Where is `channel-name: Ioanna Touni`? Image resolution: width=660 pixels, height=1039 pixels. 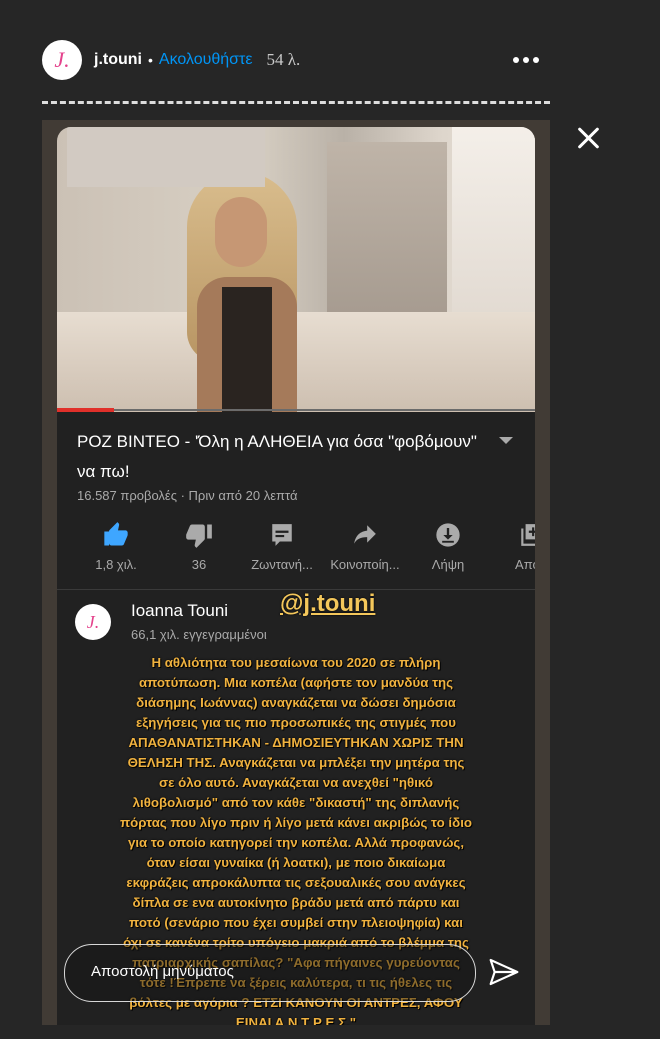 channel-name: Ioanna Touni is located at coordinates (180, 610).